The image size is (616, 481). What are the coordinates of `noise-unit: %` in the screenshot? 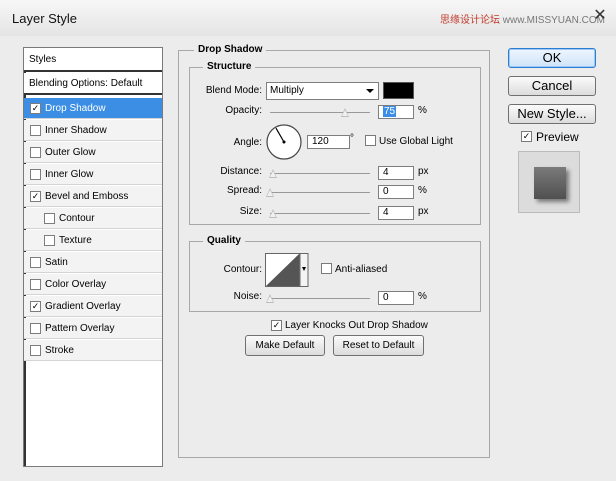 It's located at (422, 296).